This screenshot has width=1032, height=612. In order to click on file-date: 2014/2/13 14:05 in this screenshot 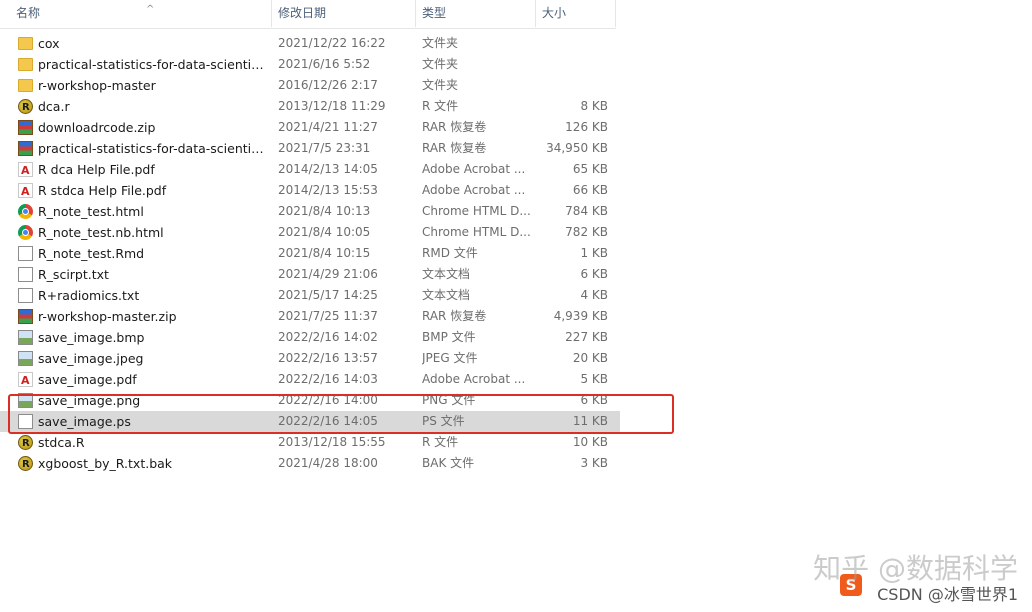, I will do `click(328, 169)`.